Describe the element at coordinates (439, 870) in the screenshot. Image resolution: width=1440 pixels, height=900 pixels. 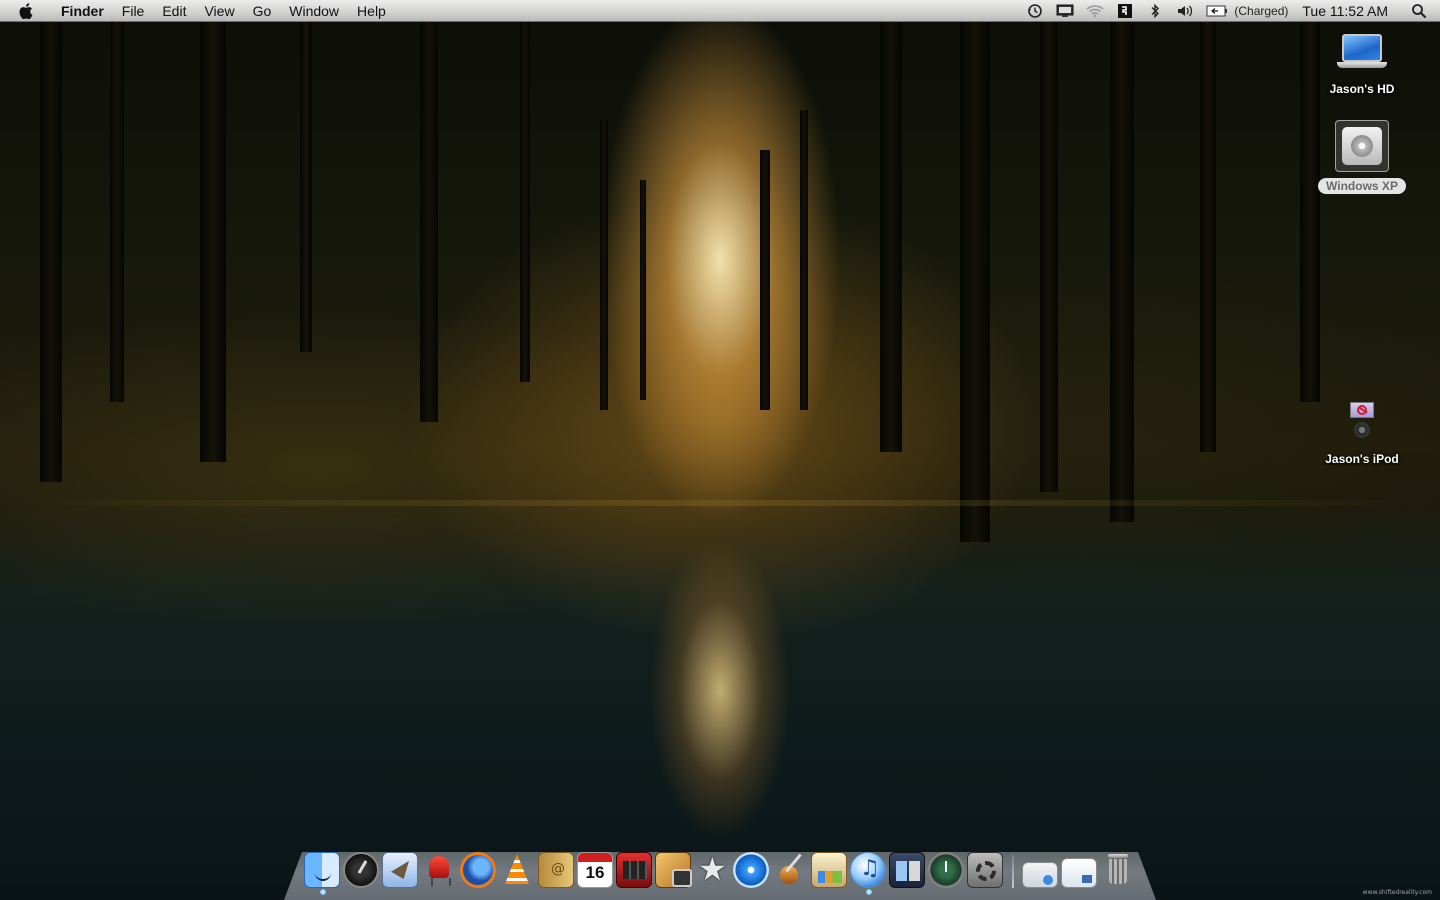
I see `dock-chair-app-icon` at that location.